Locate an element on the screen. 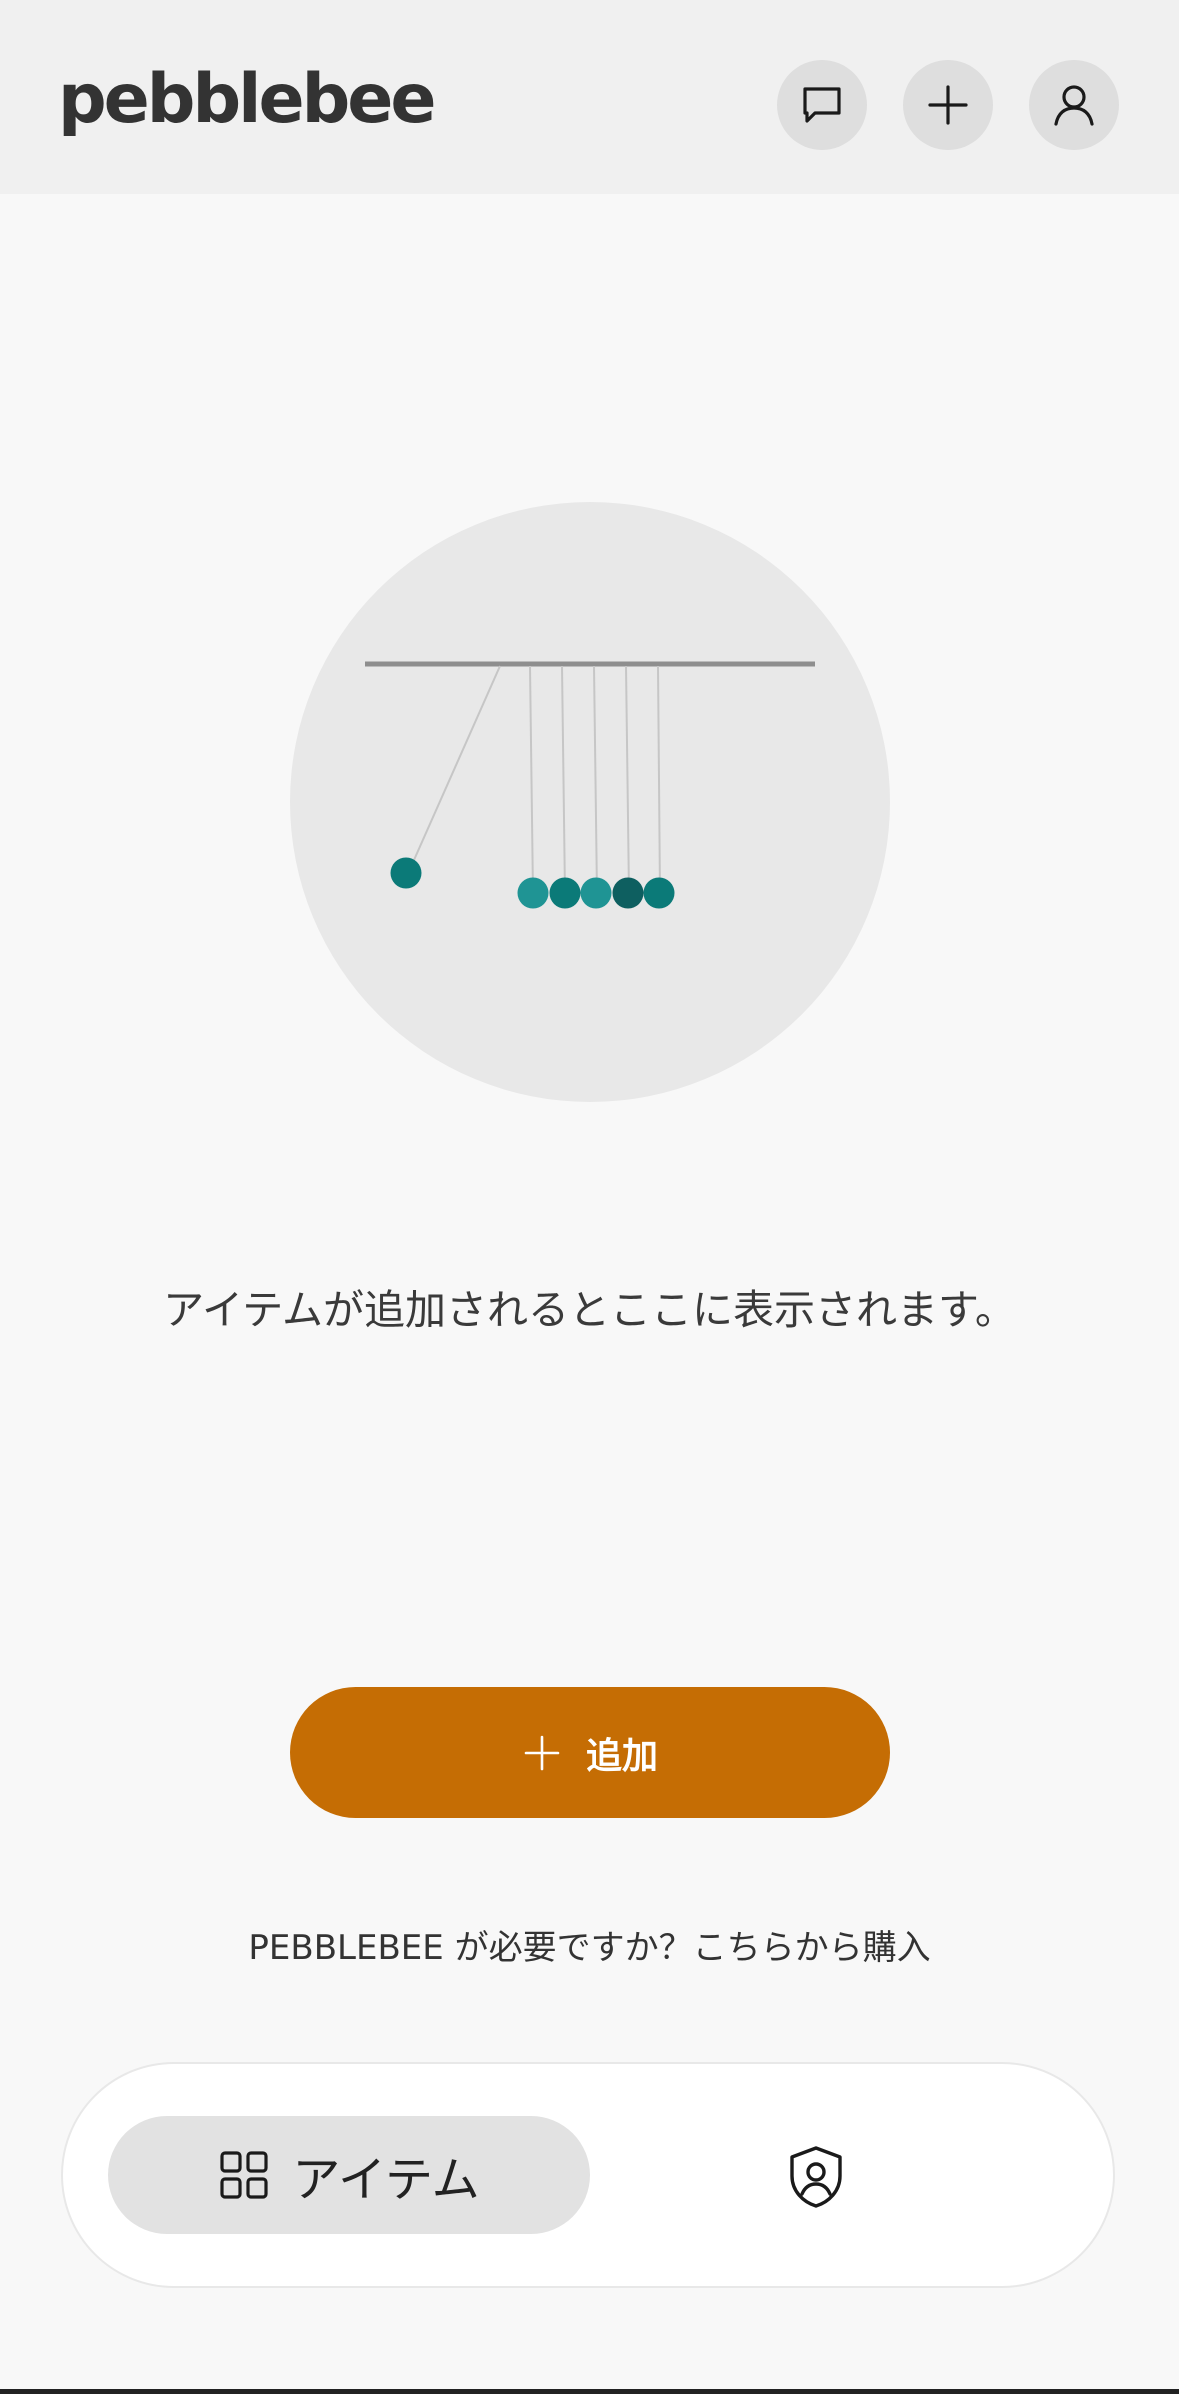  empty-state-message: アイテムが追加されるとここに表示されます。 is located at coordinates (589, 1310).